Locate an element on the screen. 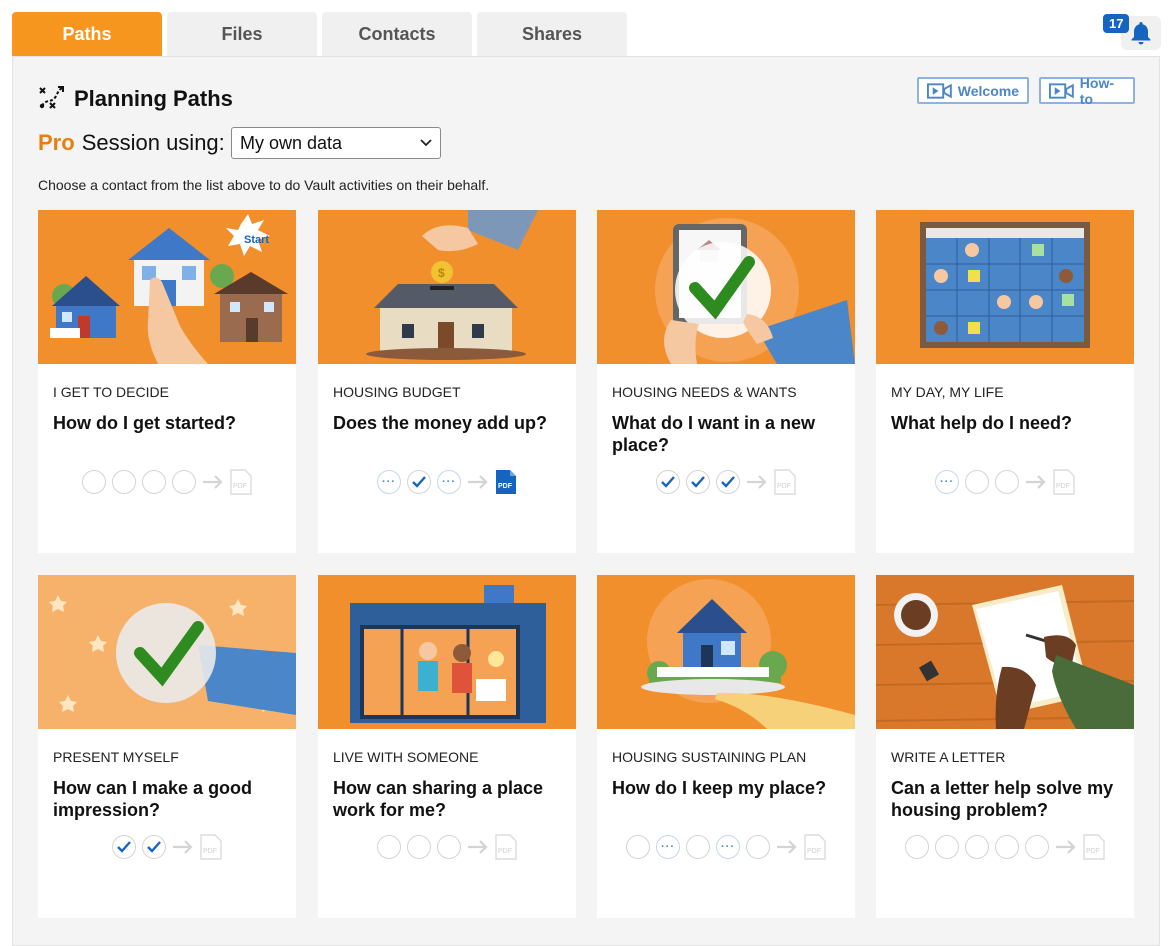 This screenshot has width=1170, height=946. howto-video-button: How-to is located at coordinates (1087, 90).